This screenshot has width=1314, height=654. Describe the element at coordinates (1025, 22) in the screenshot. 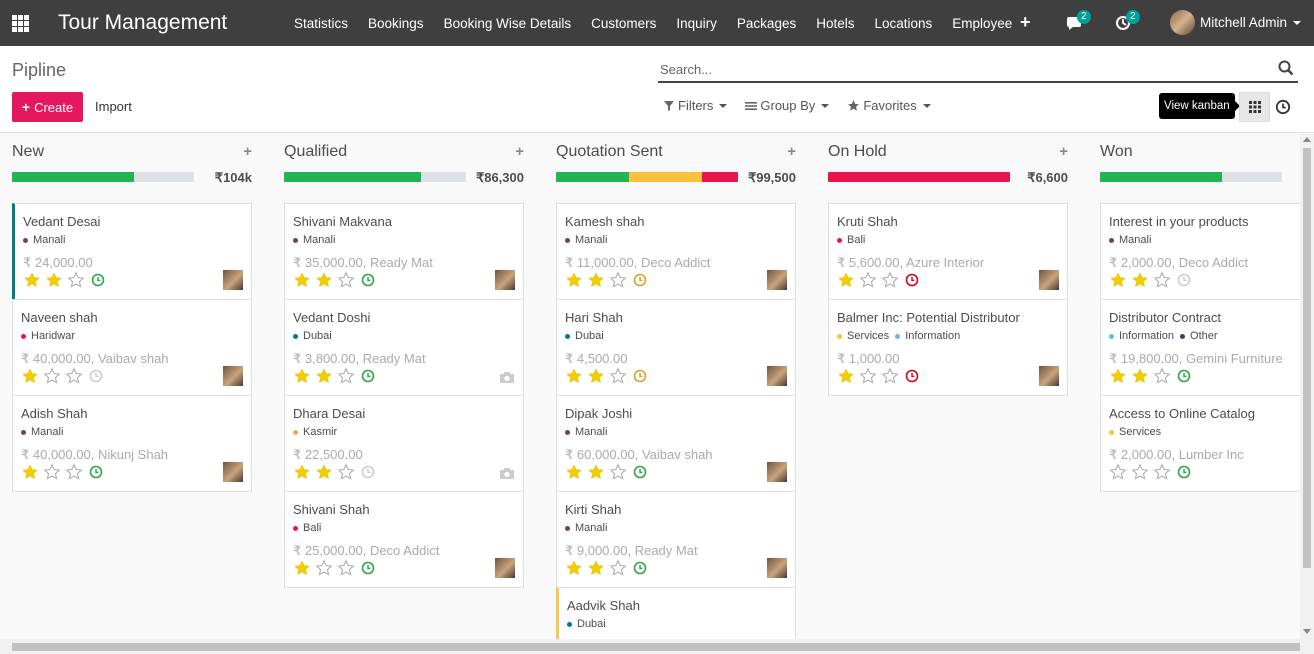

I see `quick-create-plus-icon: +` at that location.